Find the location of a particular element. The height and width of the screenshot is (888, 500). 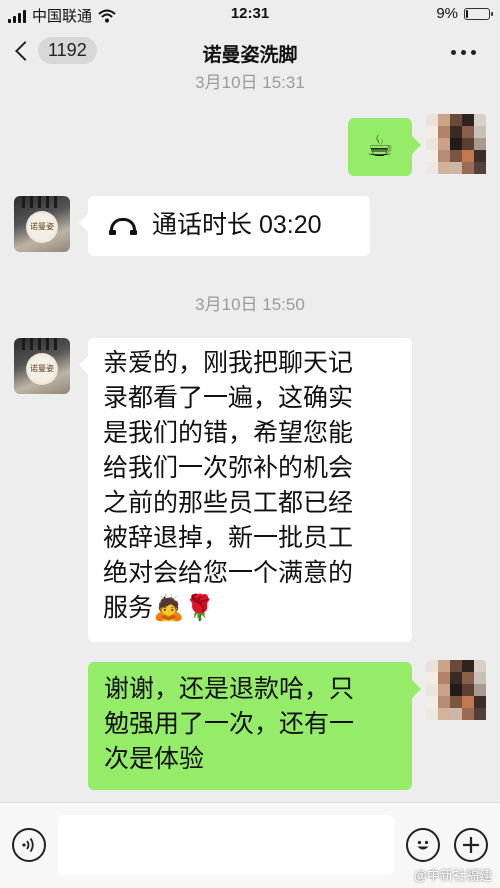

message-line: 绝对会给您一个满意的 is located at coordinates (228, 573).